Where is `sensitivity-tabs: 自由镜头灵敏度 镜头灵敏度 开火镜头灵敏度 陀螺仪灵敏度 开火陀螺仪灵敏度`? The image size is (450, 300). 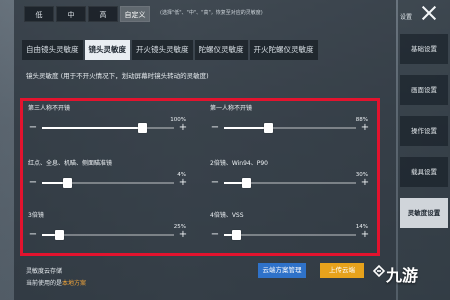
sensitivity-tabs: 自由镜头灵敏度 镜头灵敏度 开火镜头灵敏度 陀螺仪灵敏度 开火陀螺仪灵敏度 is located at coordinates (170, 50).